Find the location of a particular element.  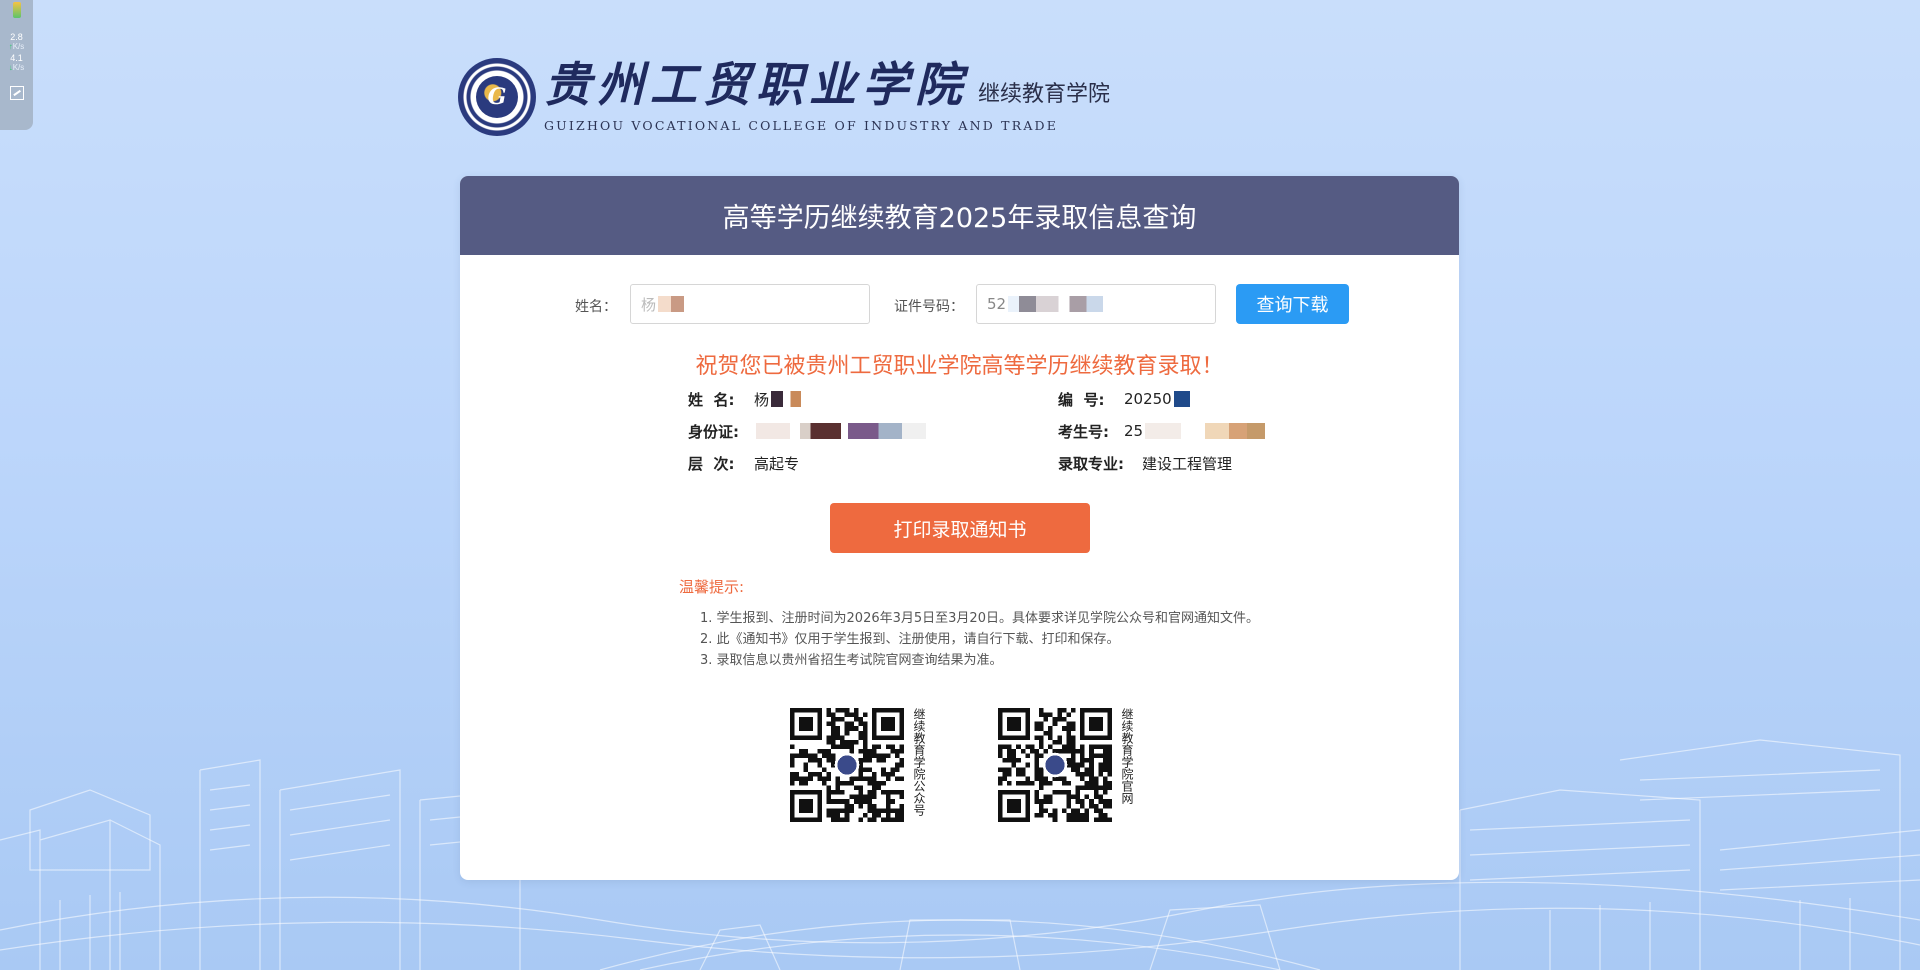

department-name: 继续教育学院 is located at coordinates (1044, 94).